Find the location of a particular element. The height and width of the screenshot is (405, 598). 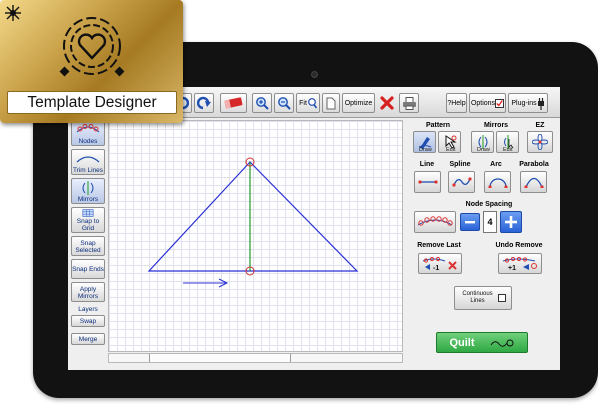

spline-label: Spline is located at coordinates (460, 164).